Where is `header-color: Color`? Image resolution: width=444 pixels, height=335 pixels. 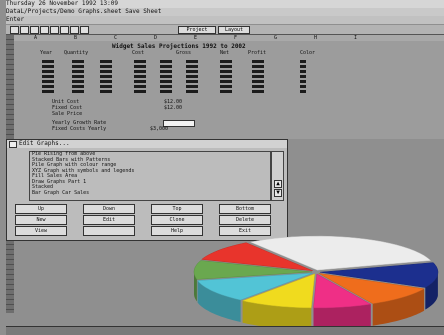
header-color: Color is located at coordinates (308, 53).